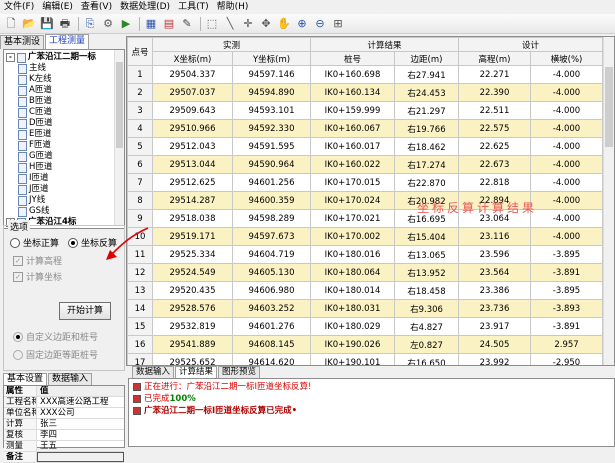  Describe the element at coordinates (352, 74) in the screenshot. I see `table-cell: IK0+160.698` at that location.